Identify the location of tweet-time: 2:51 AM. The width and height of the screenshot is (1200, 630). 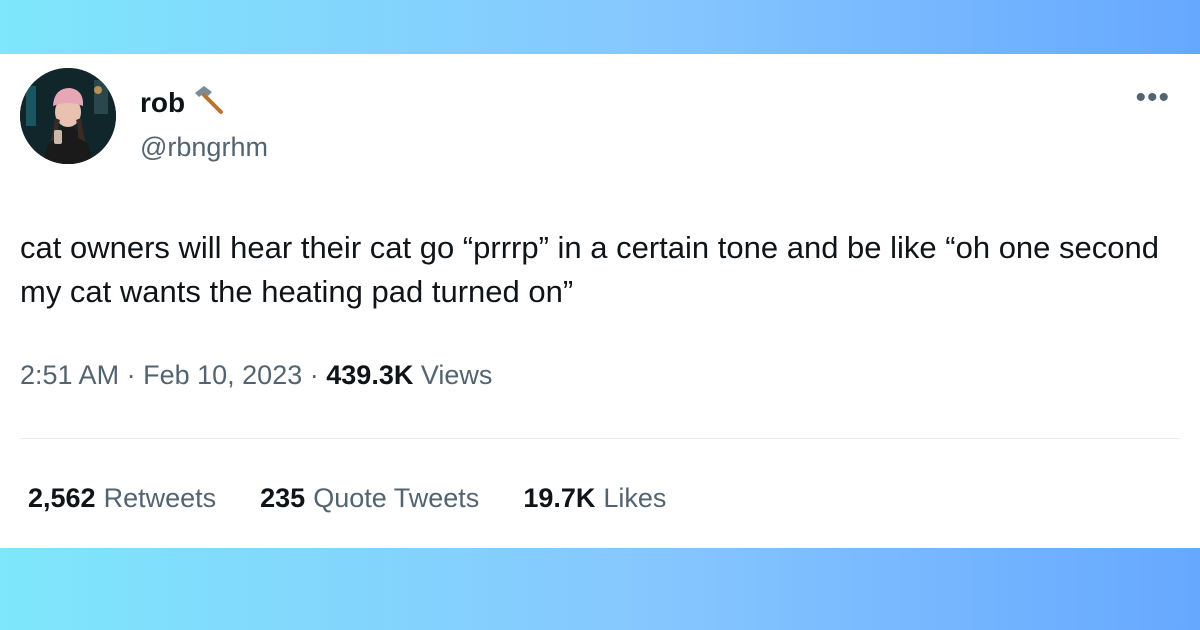
(69, 375).